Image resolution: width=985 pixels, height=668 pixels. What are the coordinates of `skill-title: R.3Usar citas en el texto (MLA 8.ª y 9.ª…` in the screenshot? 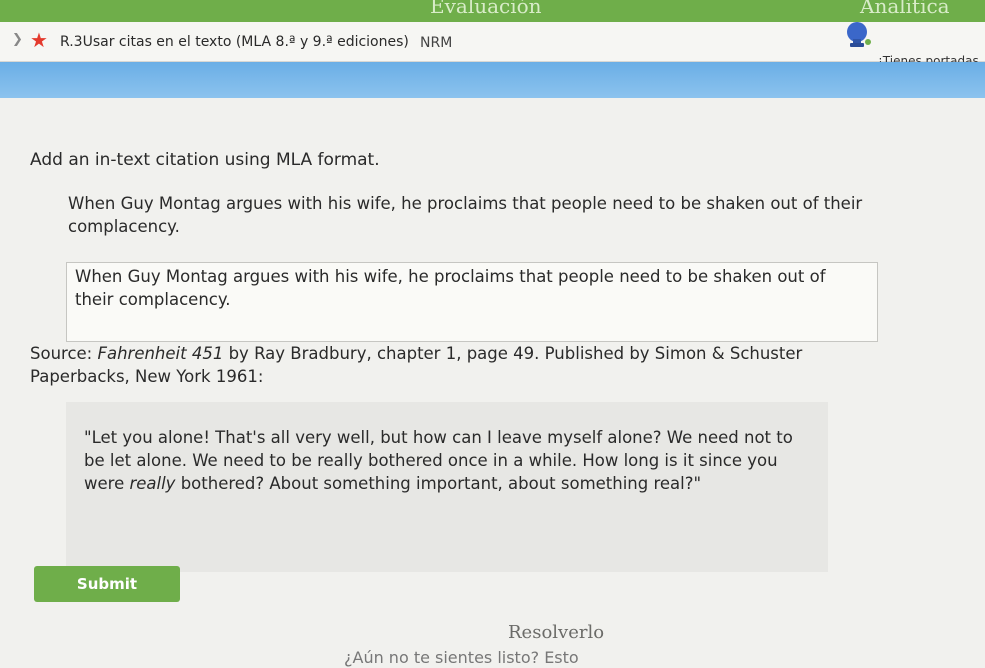 It's located at (234, 42).